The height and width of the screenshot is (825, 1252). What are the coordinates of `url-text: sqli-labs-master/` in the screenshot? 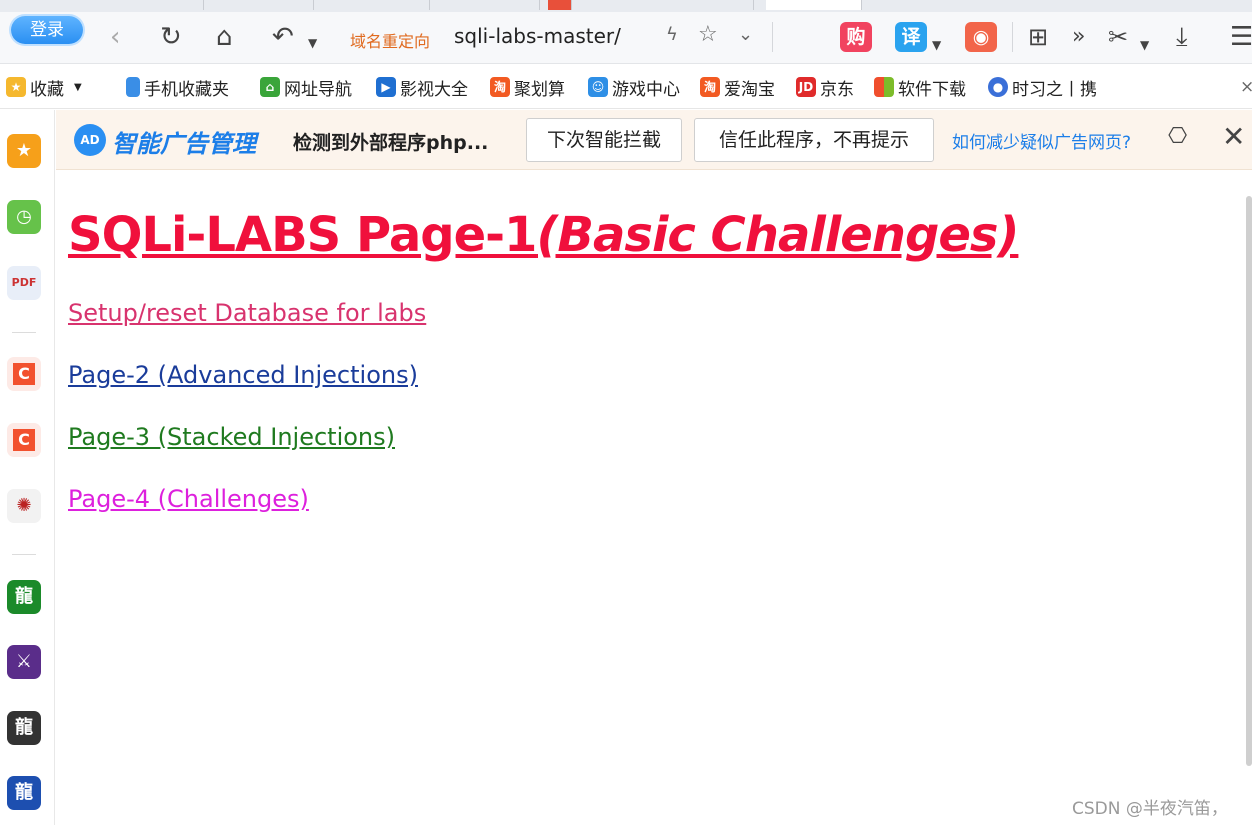 It's located at (537, 36).